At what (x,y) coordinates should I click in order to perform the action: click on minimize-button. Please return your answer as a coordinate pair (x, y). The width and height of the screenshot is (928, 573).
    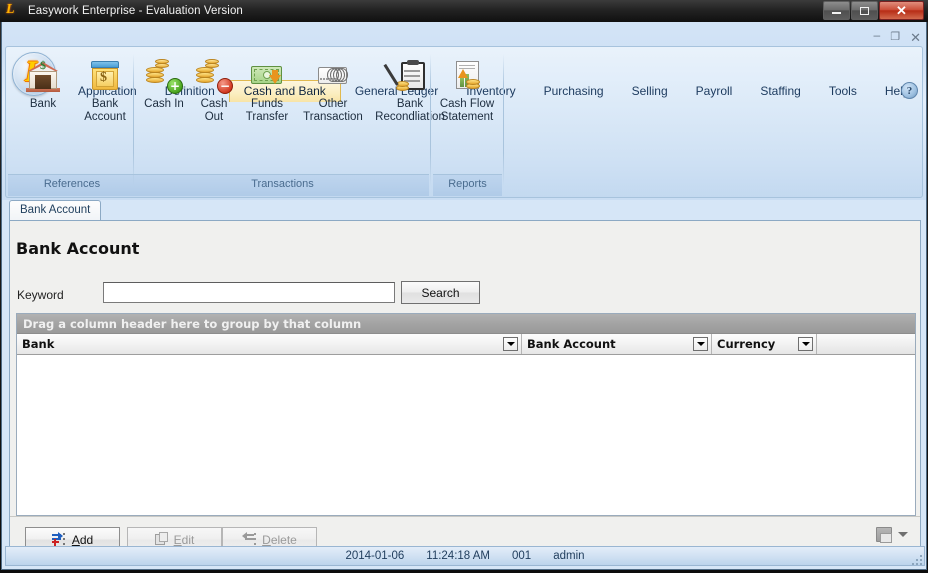
    Looking at the image, I should click on (836, 10).